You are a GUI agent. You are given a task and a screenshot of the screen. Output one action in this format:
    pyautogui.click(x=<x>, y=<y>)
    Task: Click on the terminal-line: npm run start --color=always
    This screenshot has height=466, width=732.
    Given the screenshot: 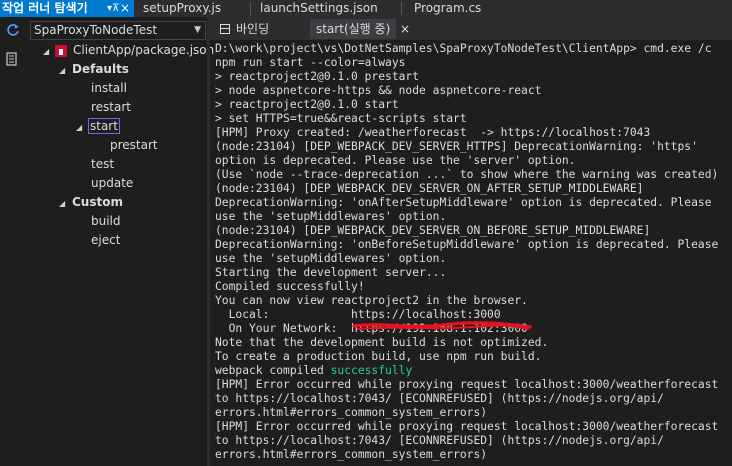 What is the action you would take?
    pyautogui.click(x=310, y=62)
    